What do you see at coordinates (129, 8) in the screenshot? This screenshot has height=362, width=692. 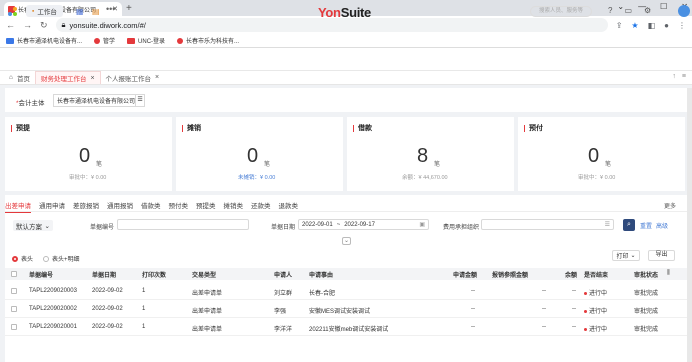 I see `new-tab-icon: +` at bounding box center [129, 8].